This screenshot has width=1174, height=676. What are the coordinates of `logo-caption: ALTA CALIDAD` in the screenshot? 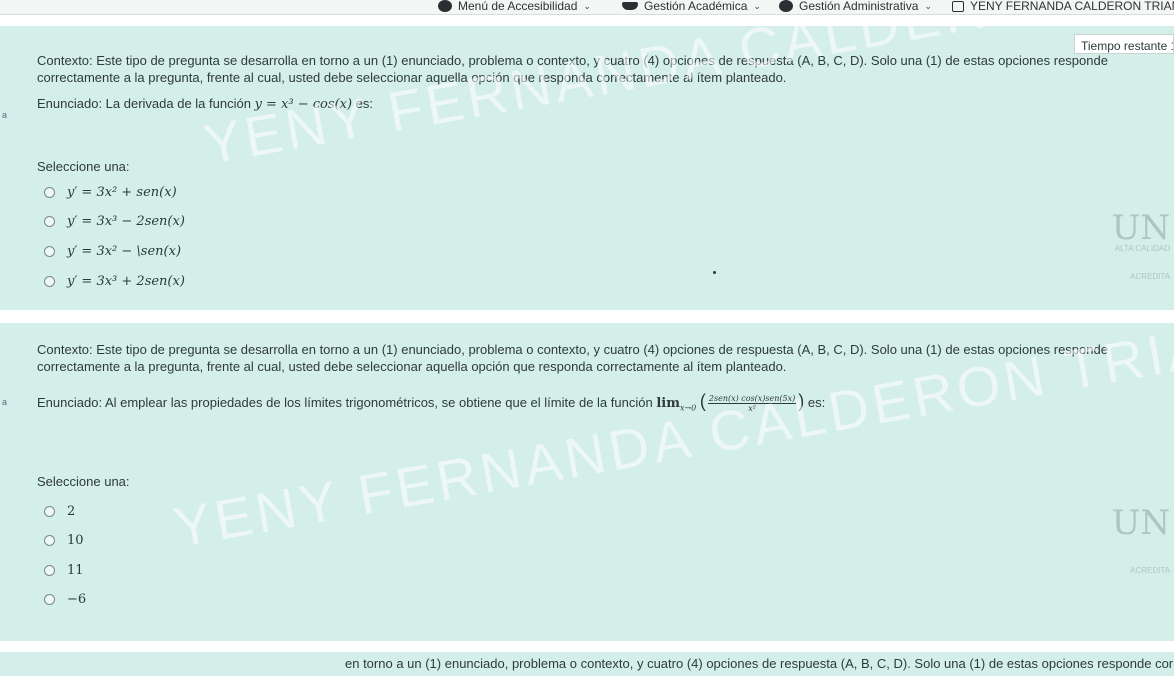 It's located at (1142, 248).